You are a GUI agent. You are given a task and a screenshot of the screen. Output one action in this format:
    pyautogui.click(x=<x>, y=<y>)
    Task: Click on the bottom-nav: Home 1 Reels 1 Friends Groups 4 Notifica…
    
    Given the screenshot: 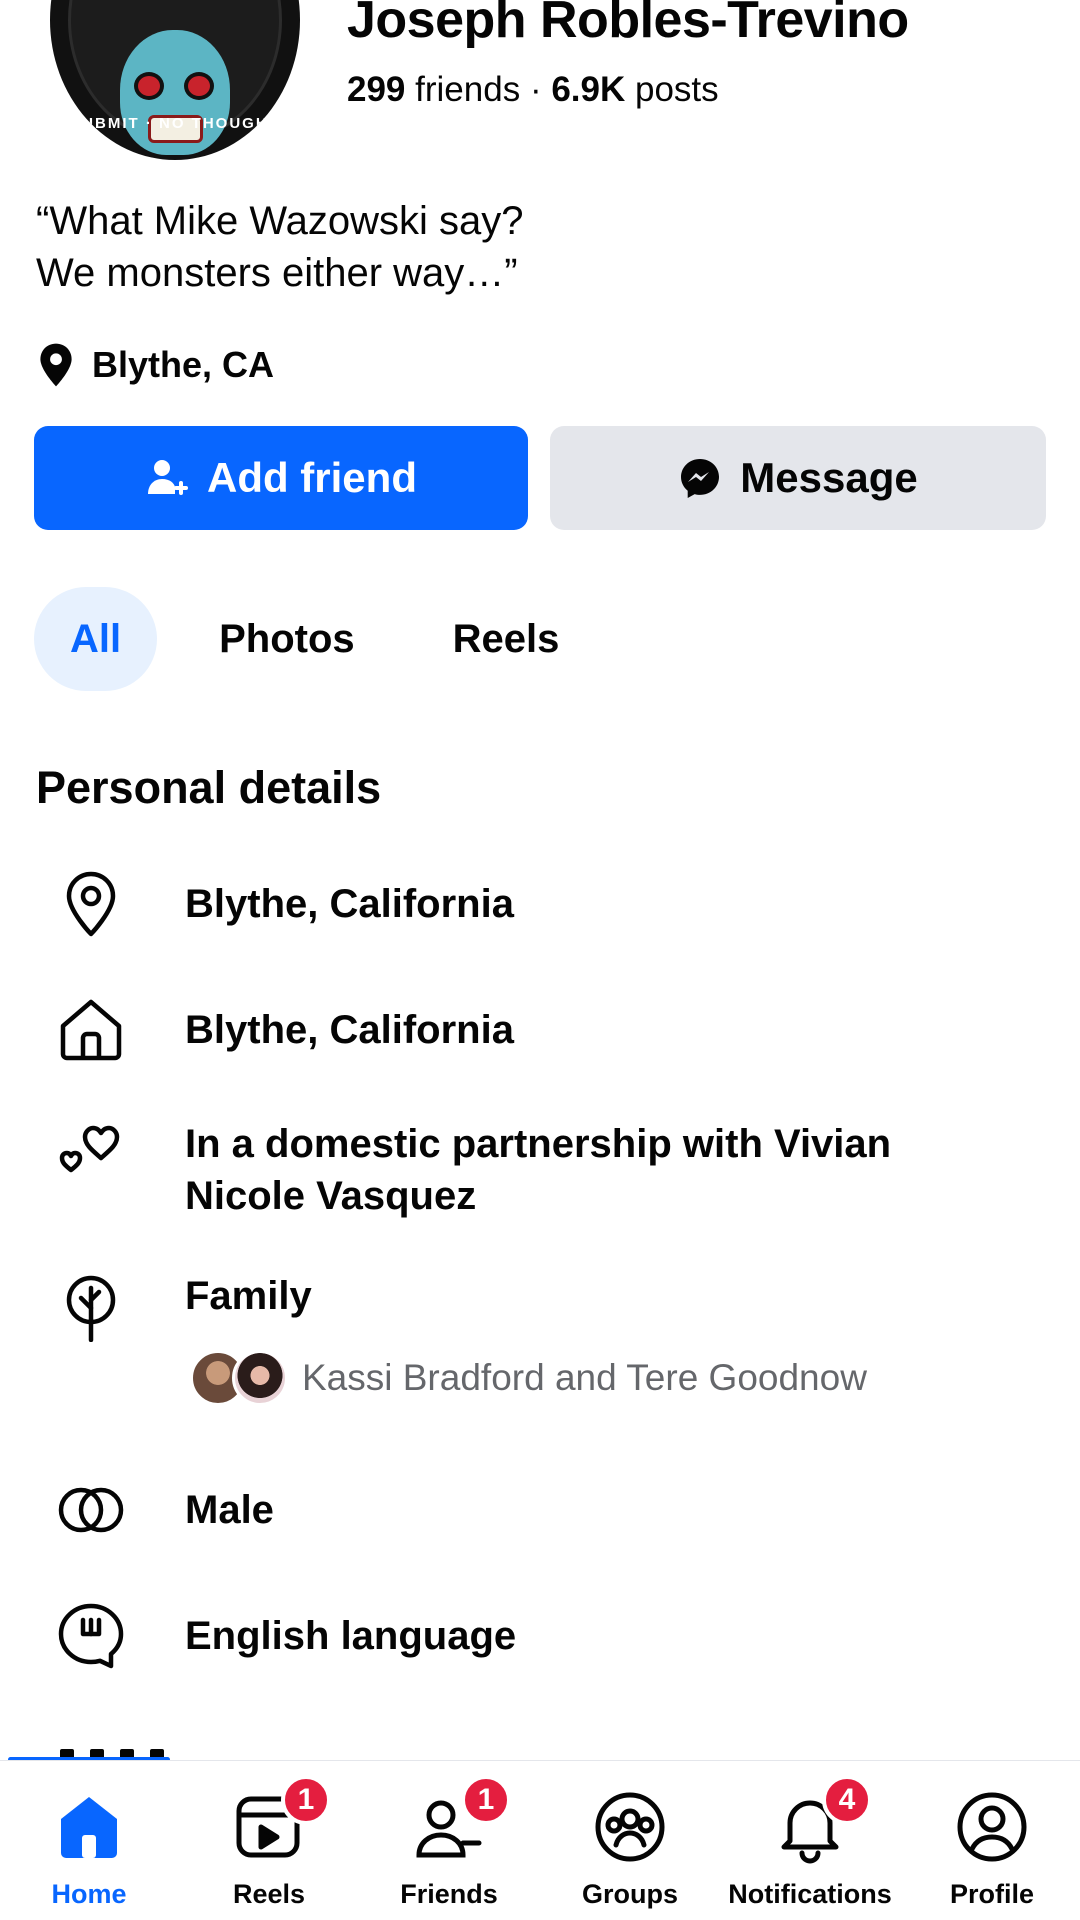 What is the action you would take?
    pyautogui.click(x=540, y=1840)
    